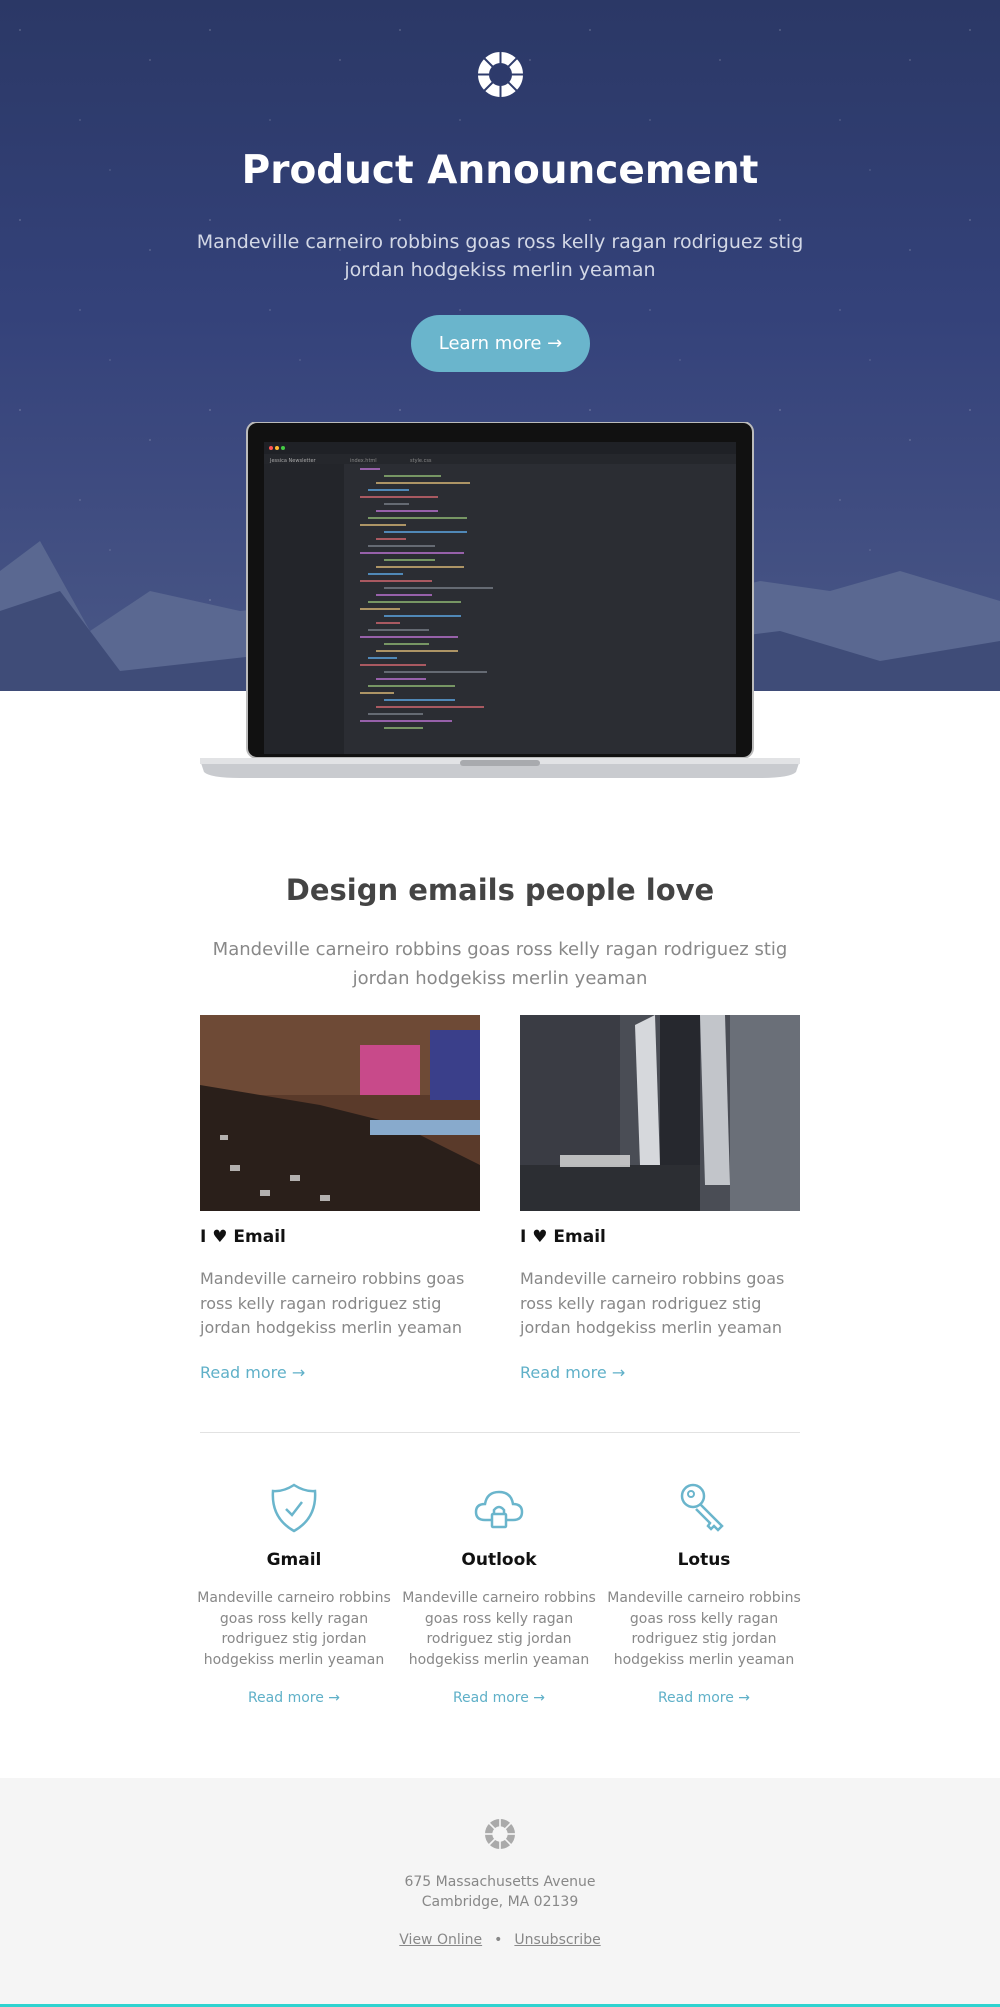  I want to click on section-title: Design emails people love, so click(500, 890).